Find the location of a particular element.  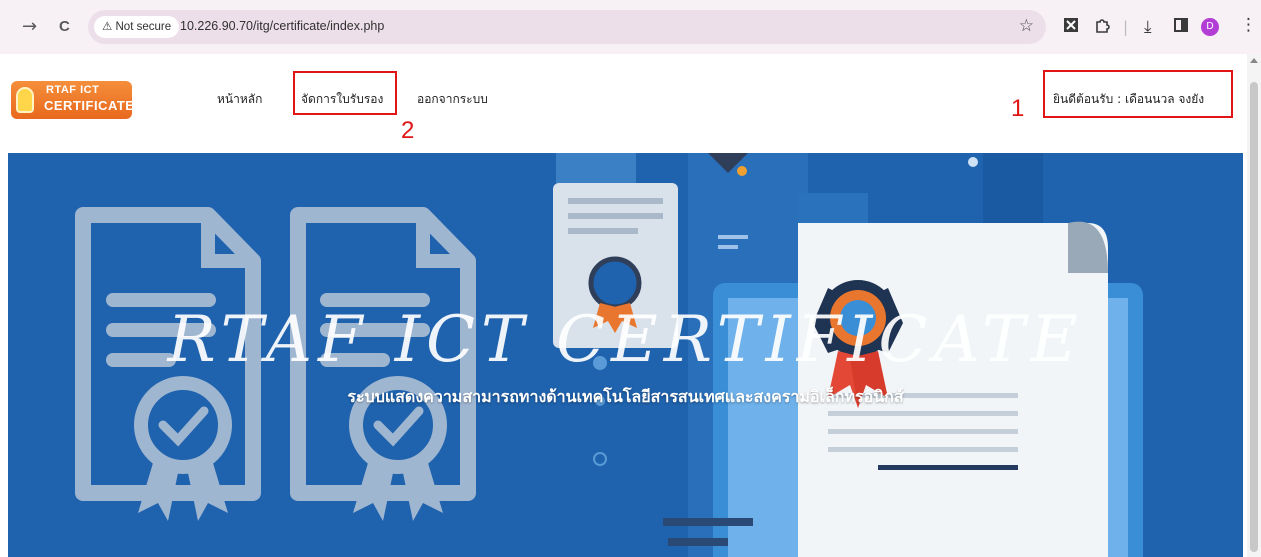

scroll-up-arrow-icon is located at coordinates (1254, 60).